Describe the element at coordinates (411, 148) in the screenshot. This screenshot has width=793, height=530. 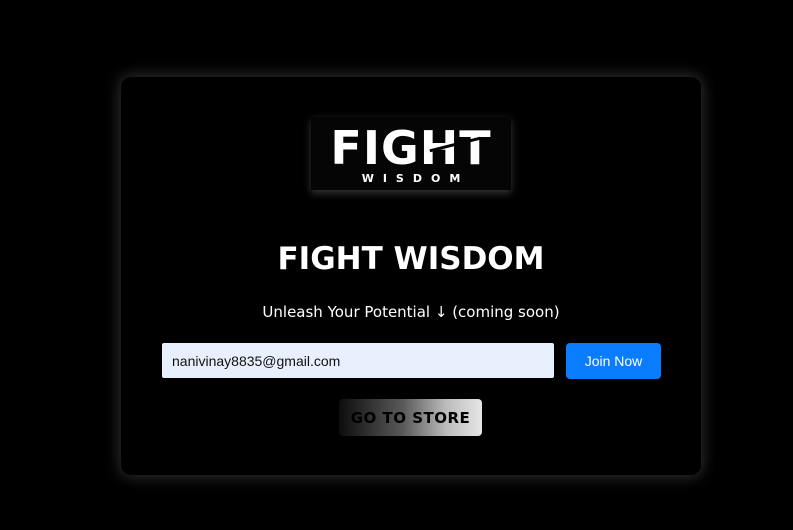
I see `logo-main-text: FIGHT` at that location.